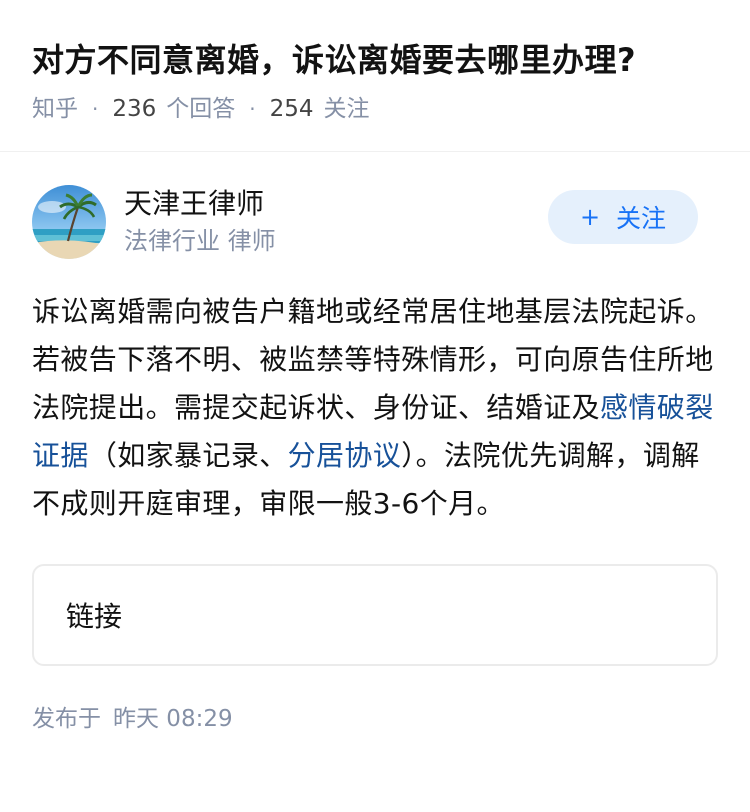 The width and height of the screenshot is (750, 812). Describe the element at coordinates (66, 719) in the screenshot. I see `publish-prefix: 发布于` at that location.